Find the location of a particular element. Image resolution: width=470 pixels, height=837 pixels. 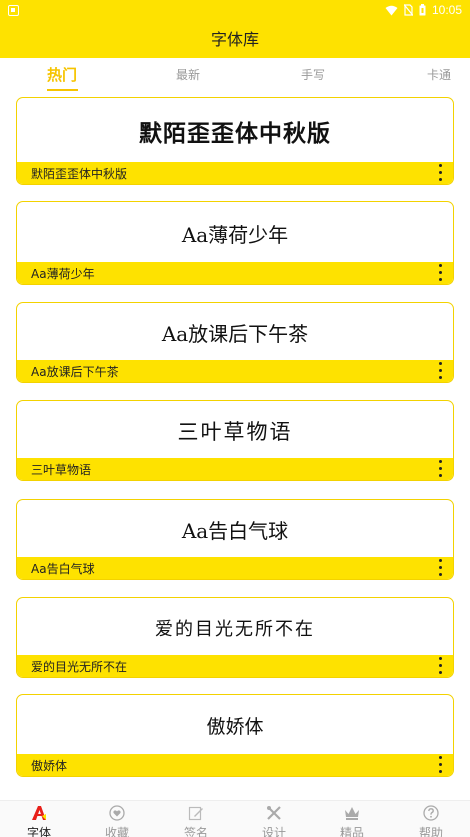

font-card: 爱的目光无所不在 爱的目光无所不在 is located at coordinates (235, 637).